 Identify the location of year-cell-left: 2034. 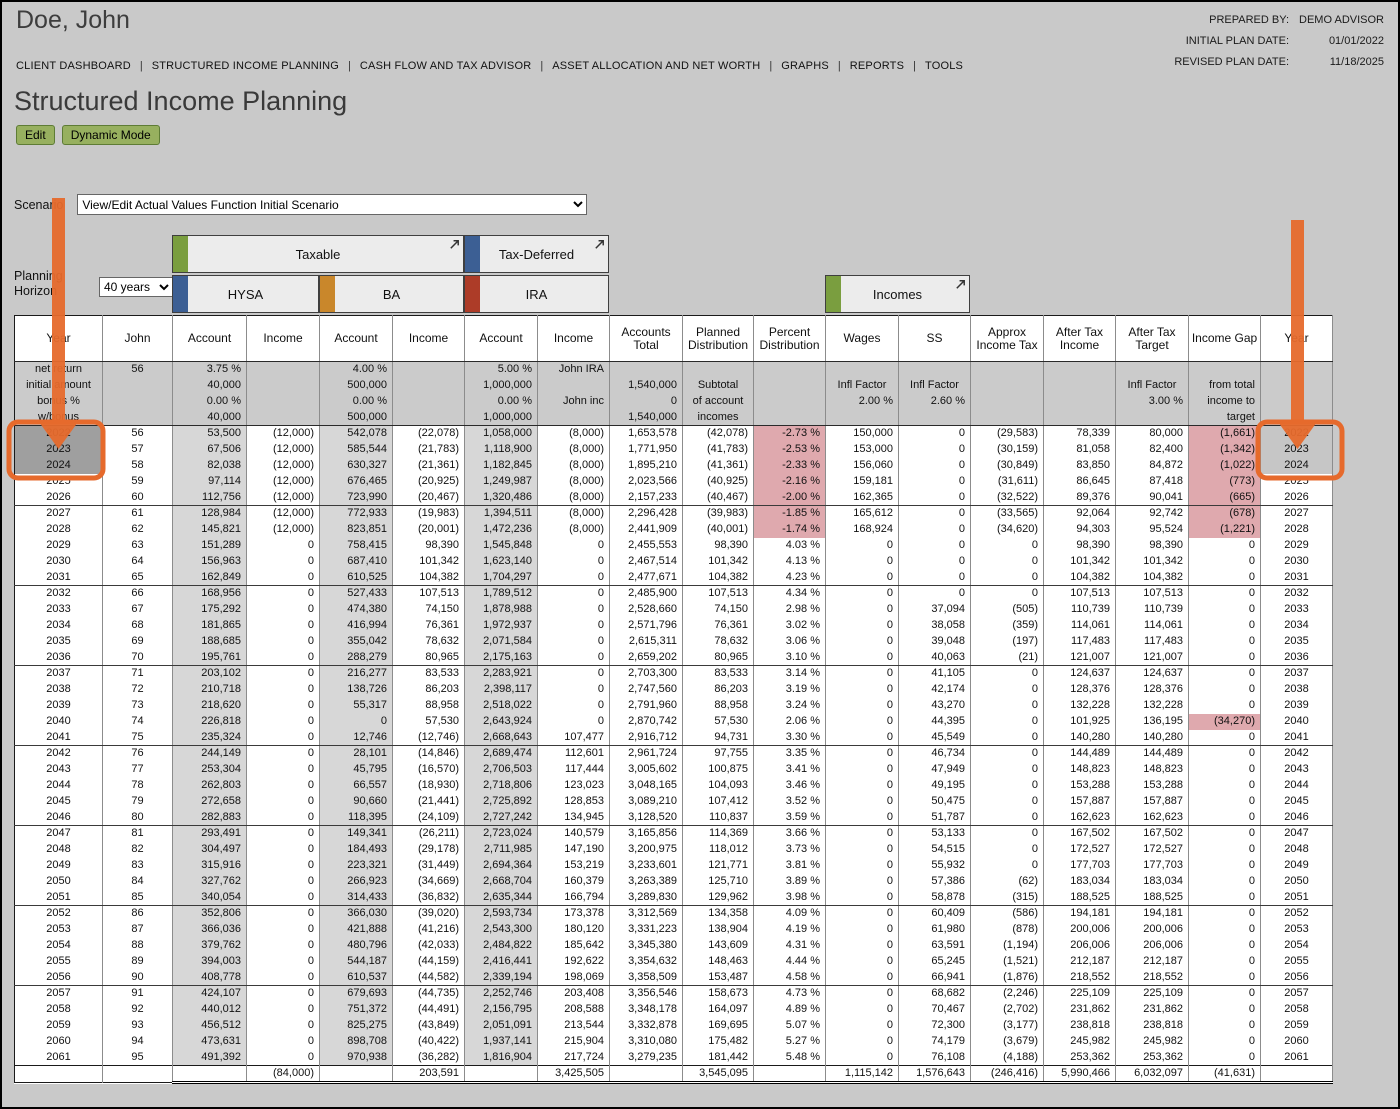
(58, 625).